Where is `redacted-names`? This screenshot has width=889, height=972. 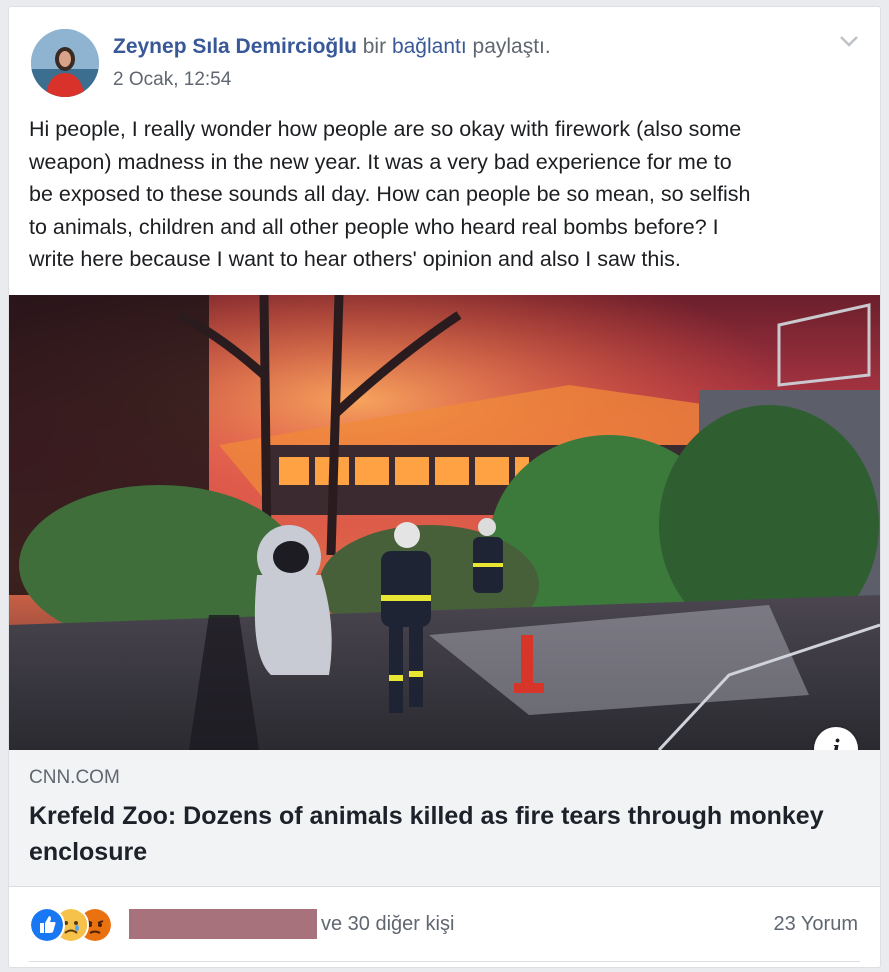
redacted-names is located at coordinates (223, 924).